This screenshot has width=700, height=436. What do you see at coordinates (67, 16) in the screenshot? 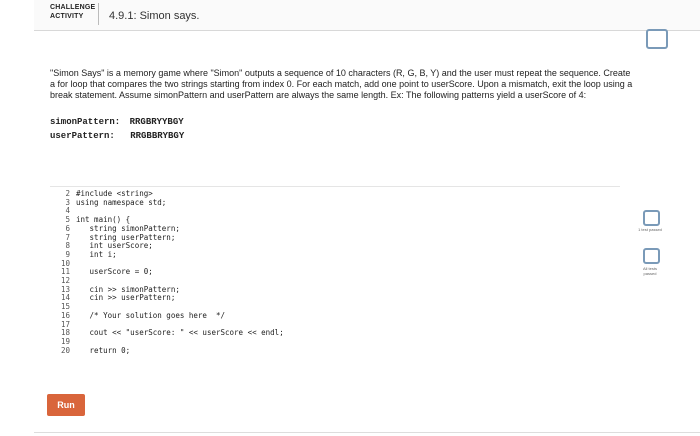
I see `badge-line2: ACTIVITY` at bounding box center [67, 16].